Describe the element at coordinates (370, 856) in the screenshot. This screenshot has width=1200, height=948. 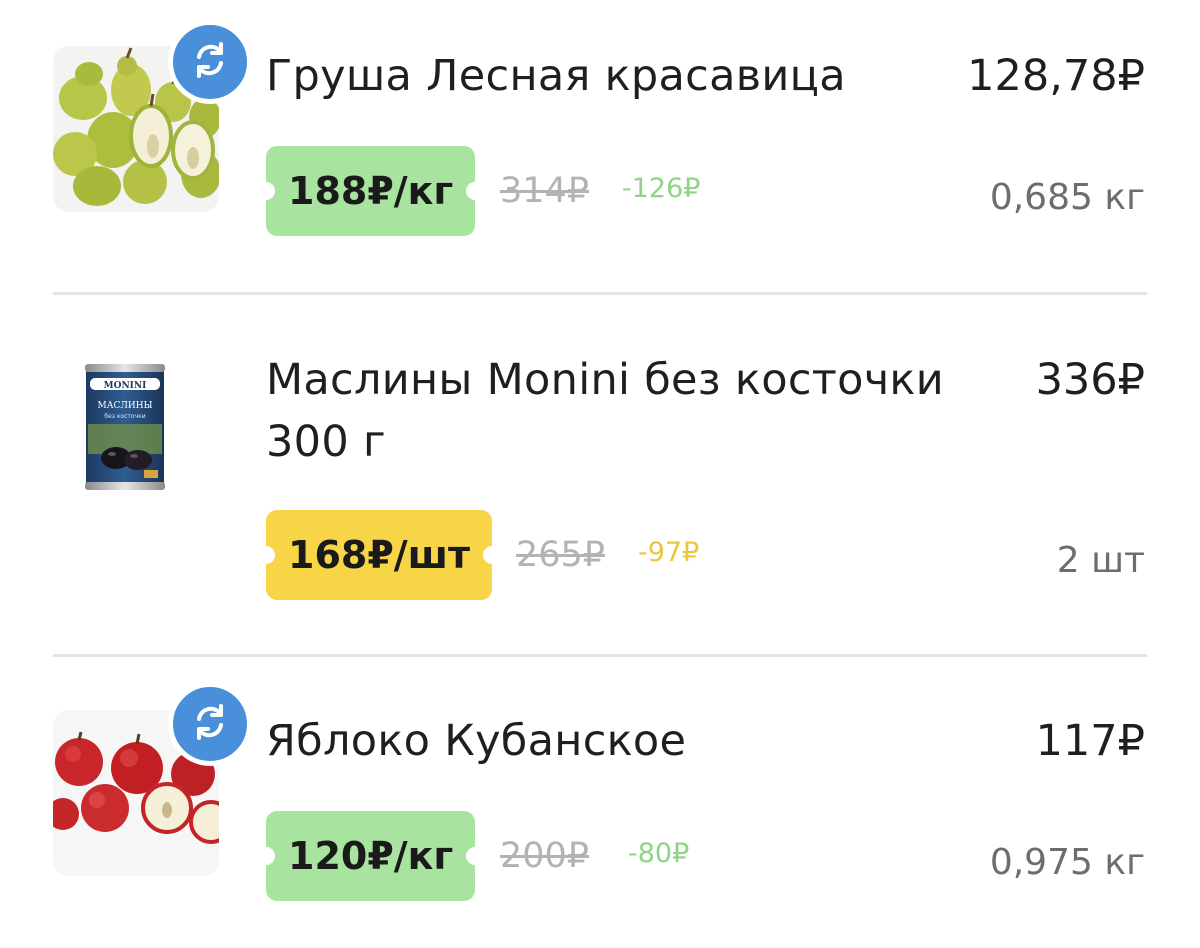
I see `price-tag: 120₽/кг` at that location.